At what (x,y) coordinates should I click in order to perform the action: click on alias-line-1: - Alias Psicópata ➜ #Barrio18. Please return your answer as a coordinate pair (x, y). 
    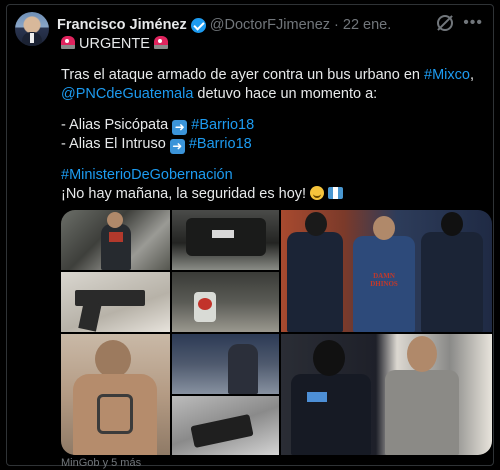
    Looking at the image, I should click on (276, 125).